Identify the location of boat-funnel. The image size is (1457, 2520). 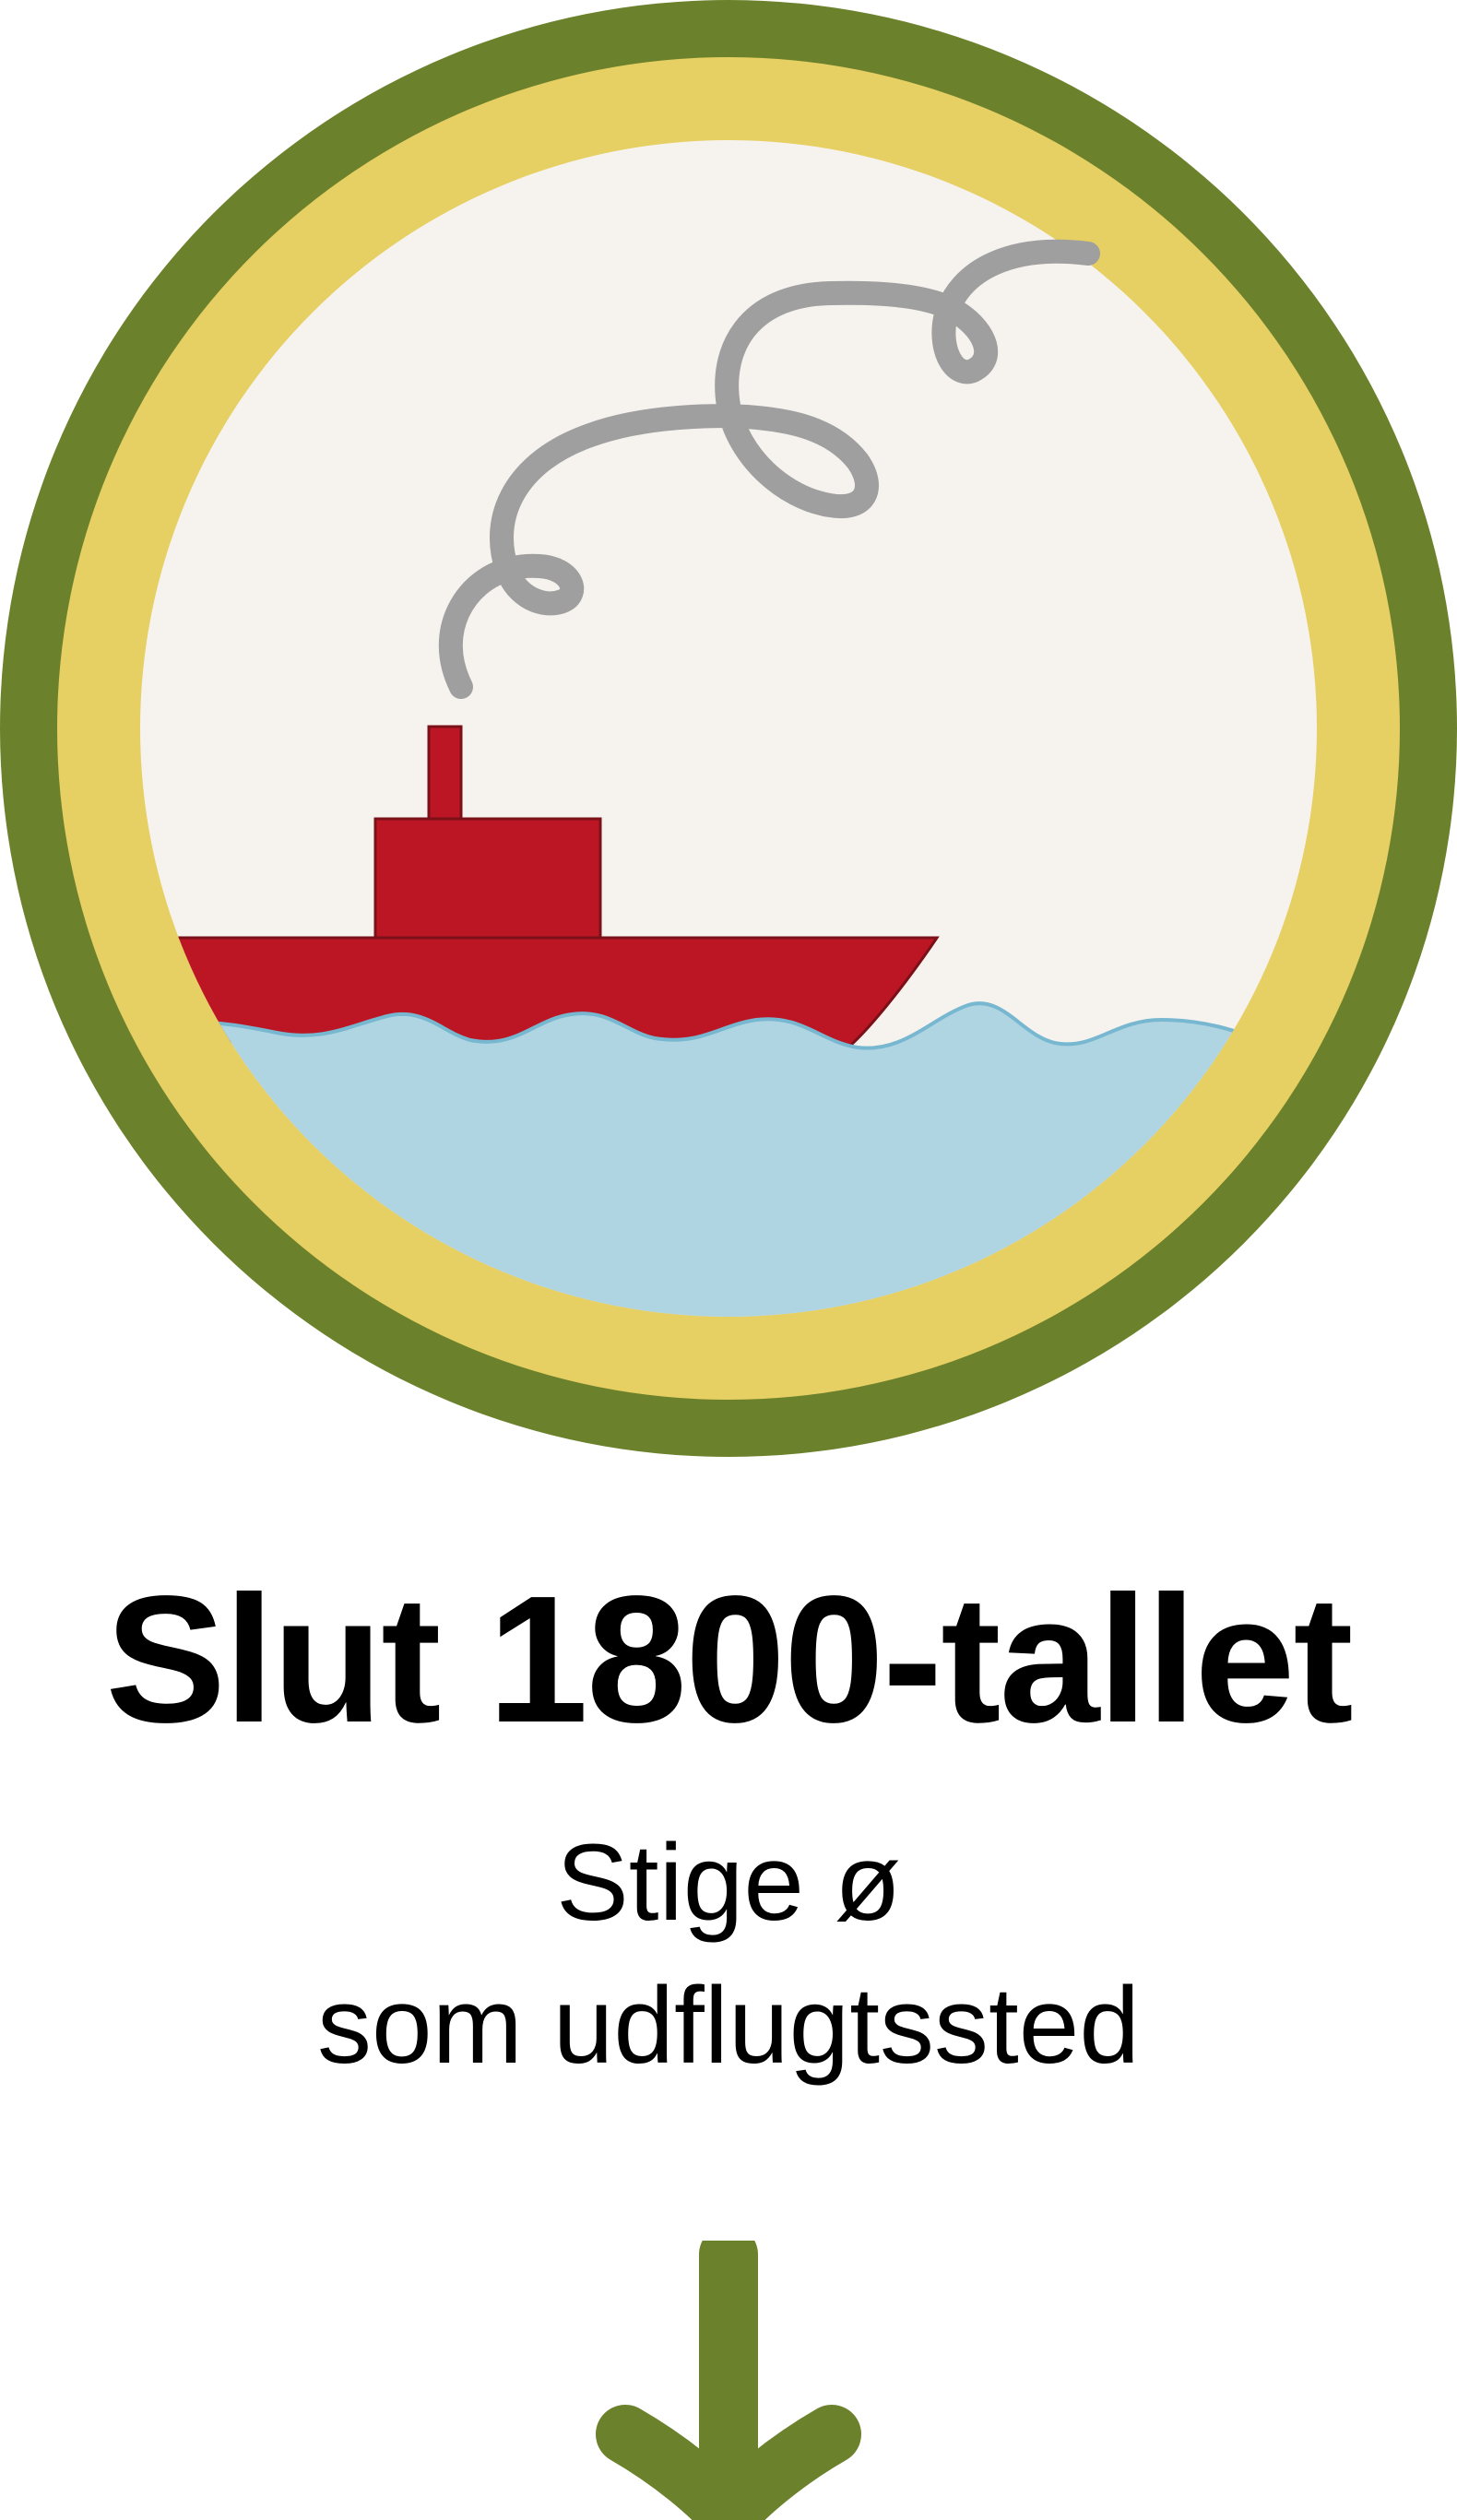
(445, 773).